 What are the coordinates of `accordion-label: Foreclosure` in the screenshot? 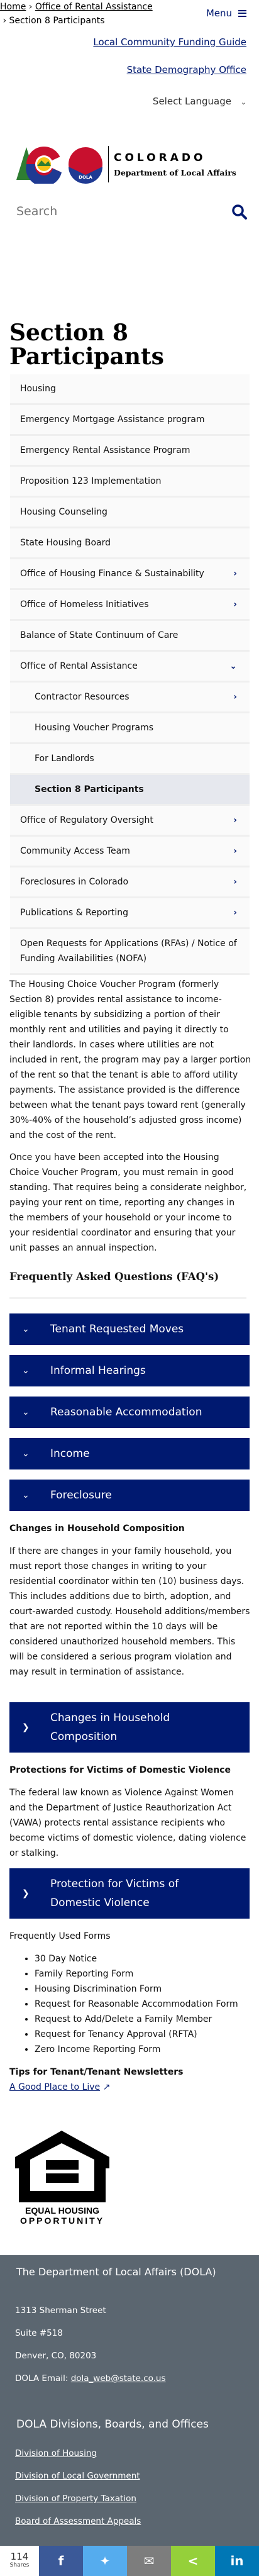 It's located at (81, 1496).